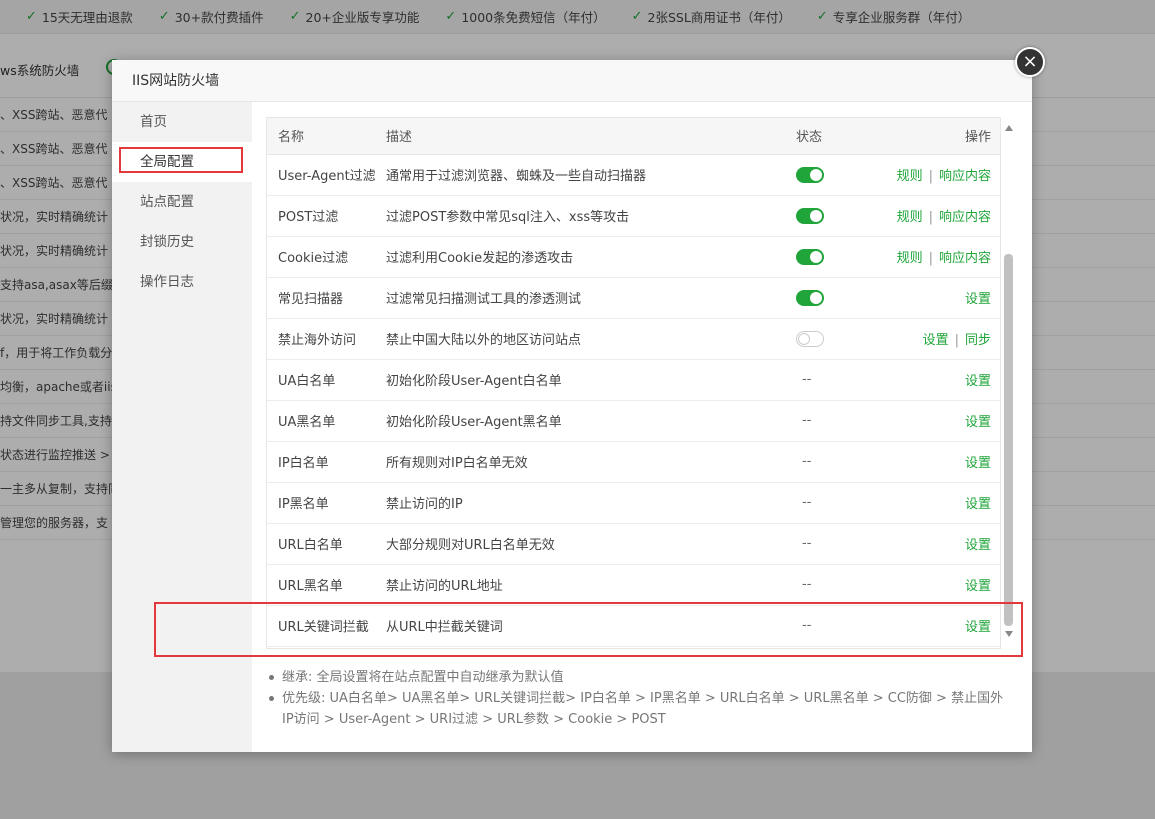  Describe the element at coordinates (591, 136) in the screenshot. I see `column-header-desc: 描述` at that location.